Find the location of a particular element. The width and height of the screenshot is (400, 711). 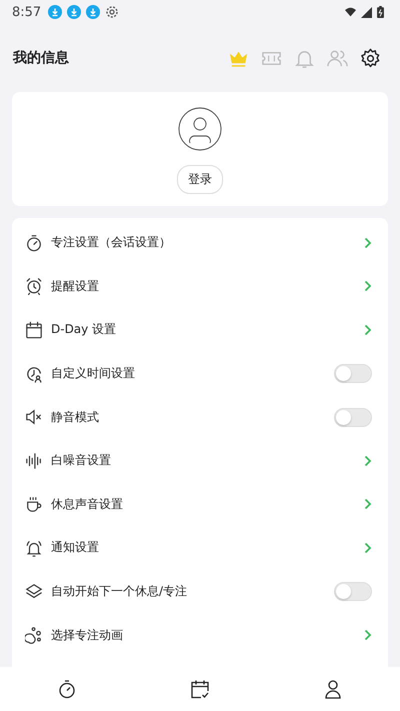

settings-label: 白噪音设置 is located at coordinates (81, 461).